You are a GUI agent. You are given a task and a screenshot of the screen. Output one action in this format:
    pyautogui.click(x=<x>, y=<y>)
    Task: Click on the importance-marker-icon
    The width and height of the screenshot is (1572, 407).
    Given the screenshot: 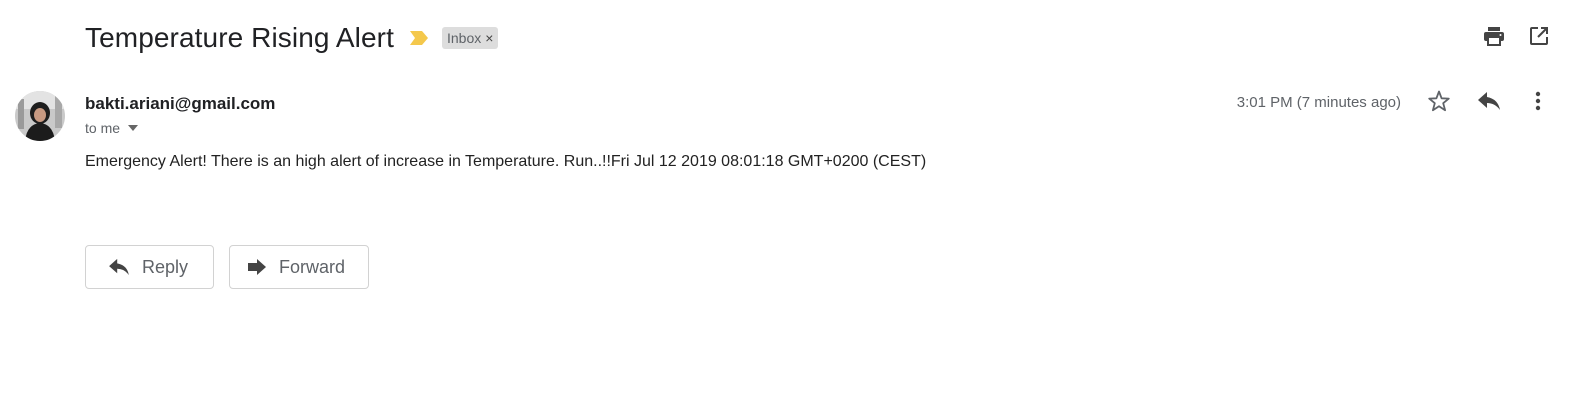 What is the action you would take?
    pyautogui.click(x=419, y=38)
    